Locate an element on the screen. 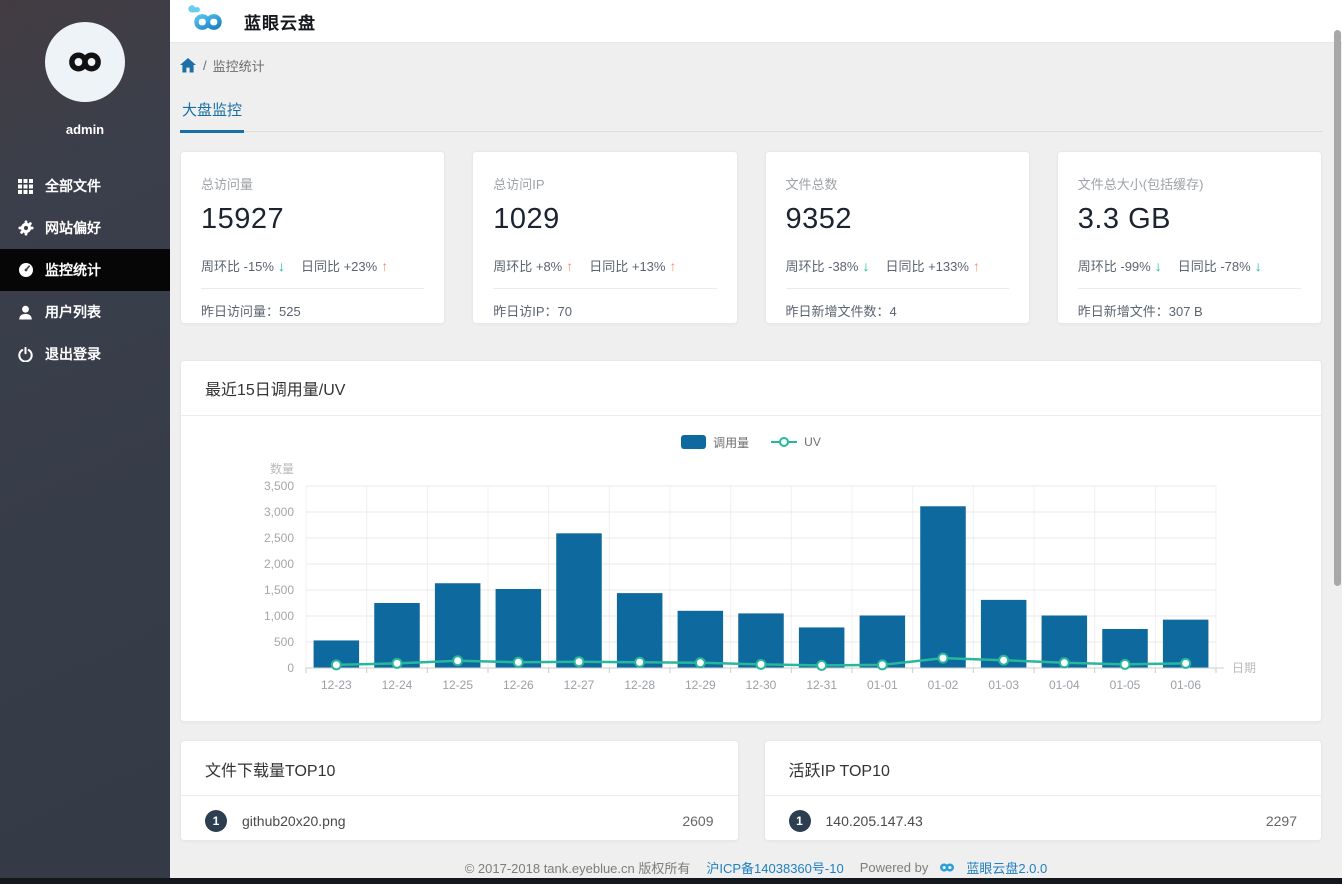 Image resolution: width=1342 pixels, height=884 pixels. stat-label: 文件总数 is located at coordinates (811, 184).